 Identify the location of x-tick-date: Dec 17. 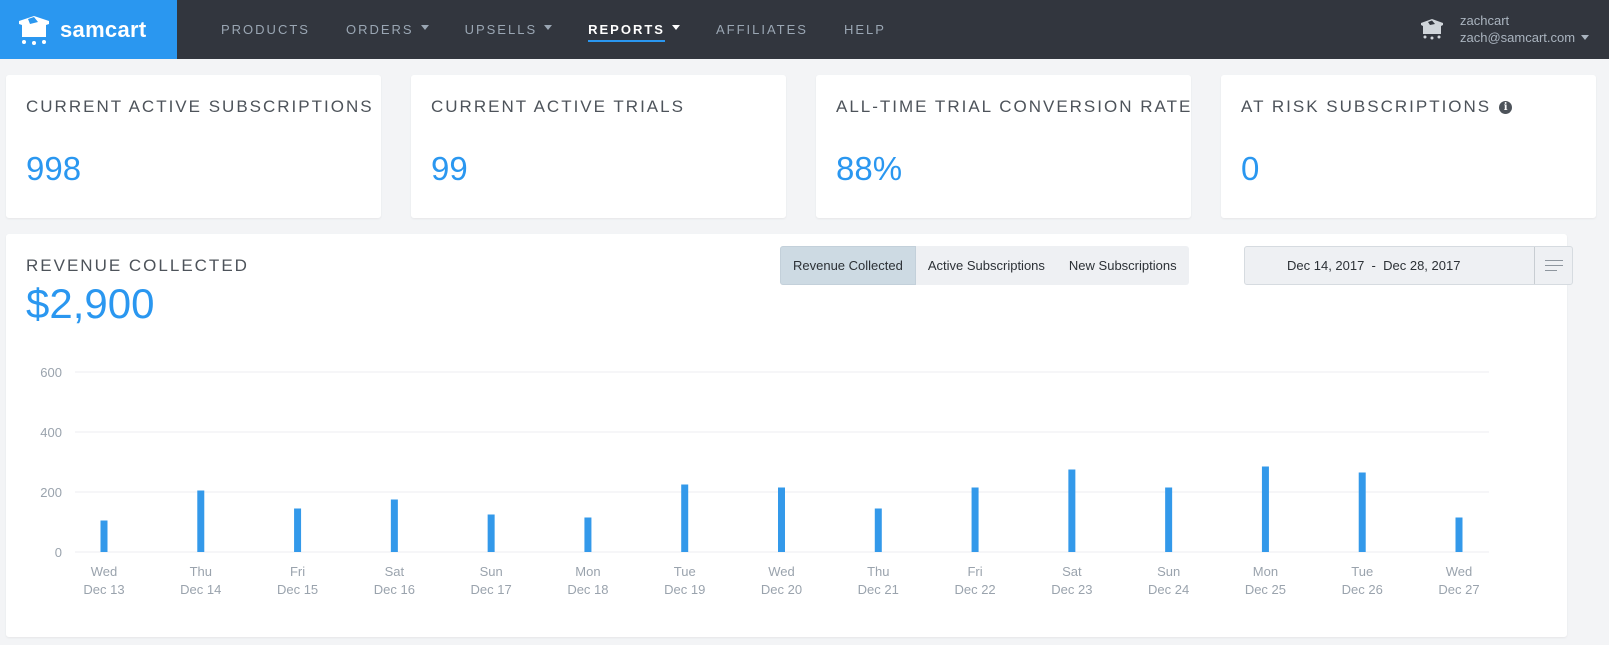
(491, 589).